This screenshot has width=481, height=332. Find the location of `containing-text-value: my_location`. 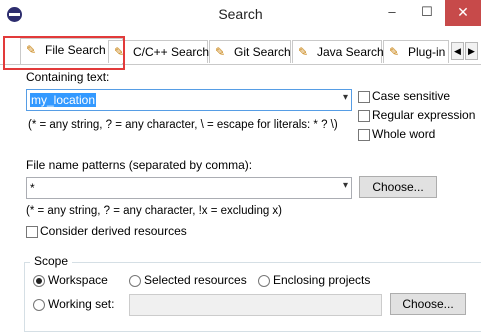

containing-text-value: my_location is located at coordinates (63, 100).